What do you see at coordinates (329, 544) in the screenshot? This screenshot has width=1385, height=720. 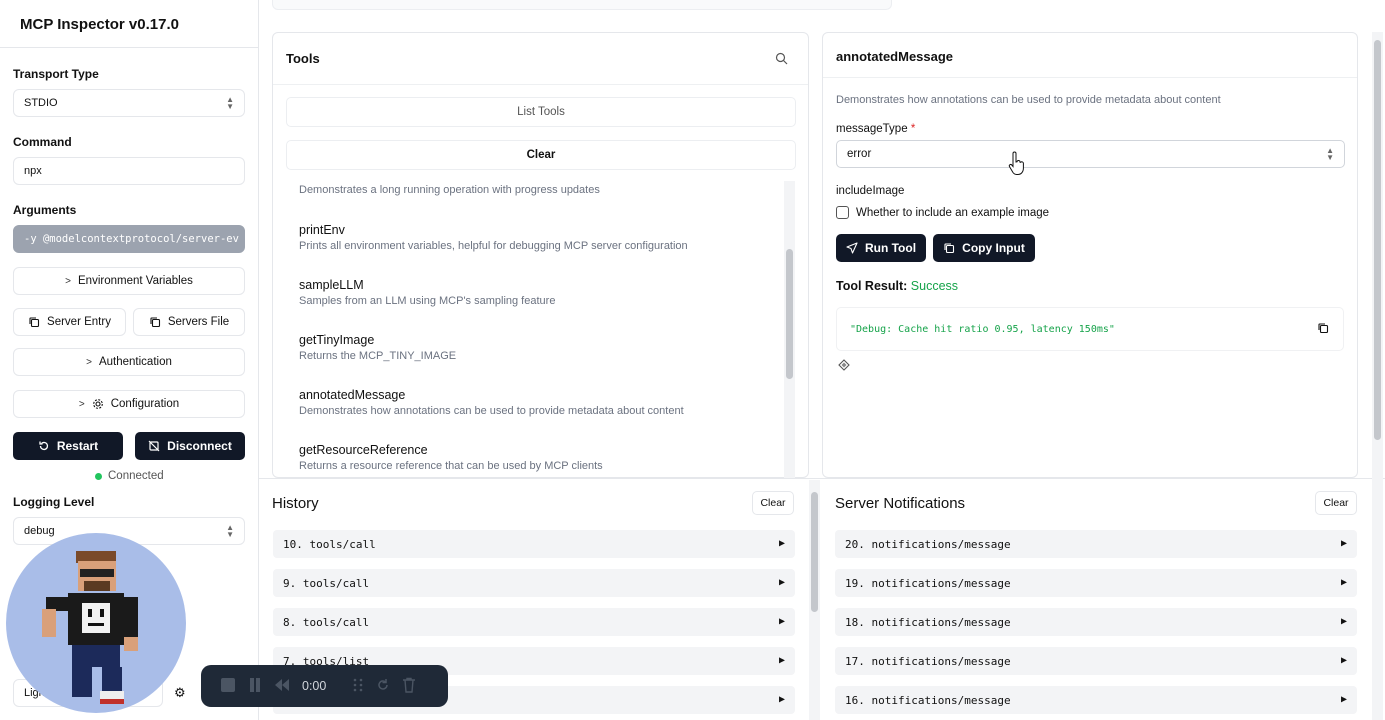 I see `history-row-label: 10. tools/call` at bounding box center [329, 544].